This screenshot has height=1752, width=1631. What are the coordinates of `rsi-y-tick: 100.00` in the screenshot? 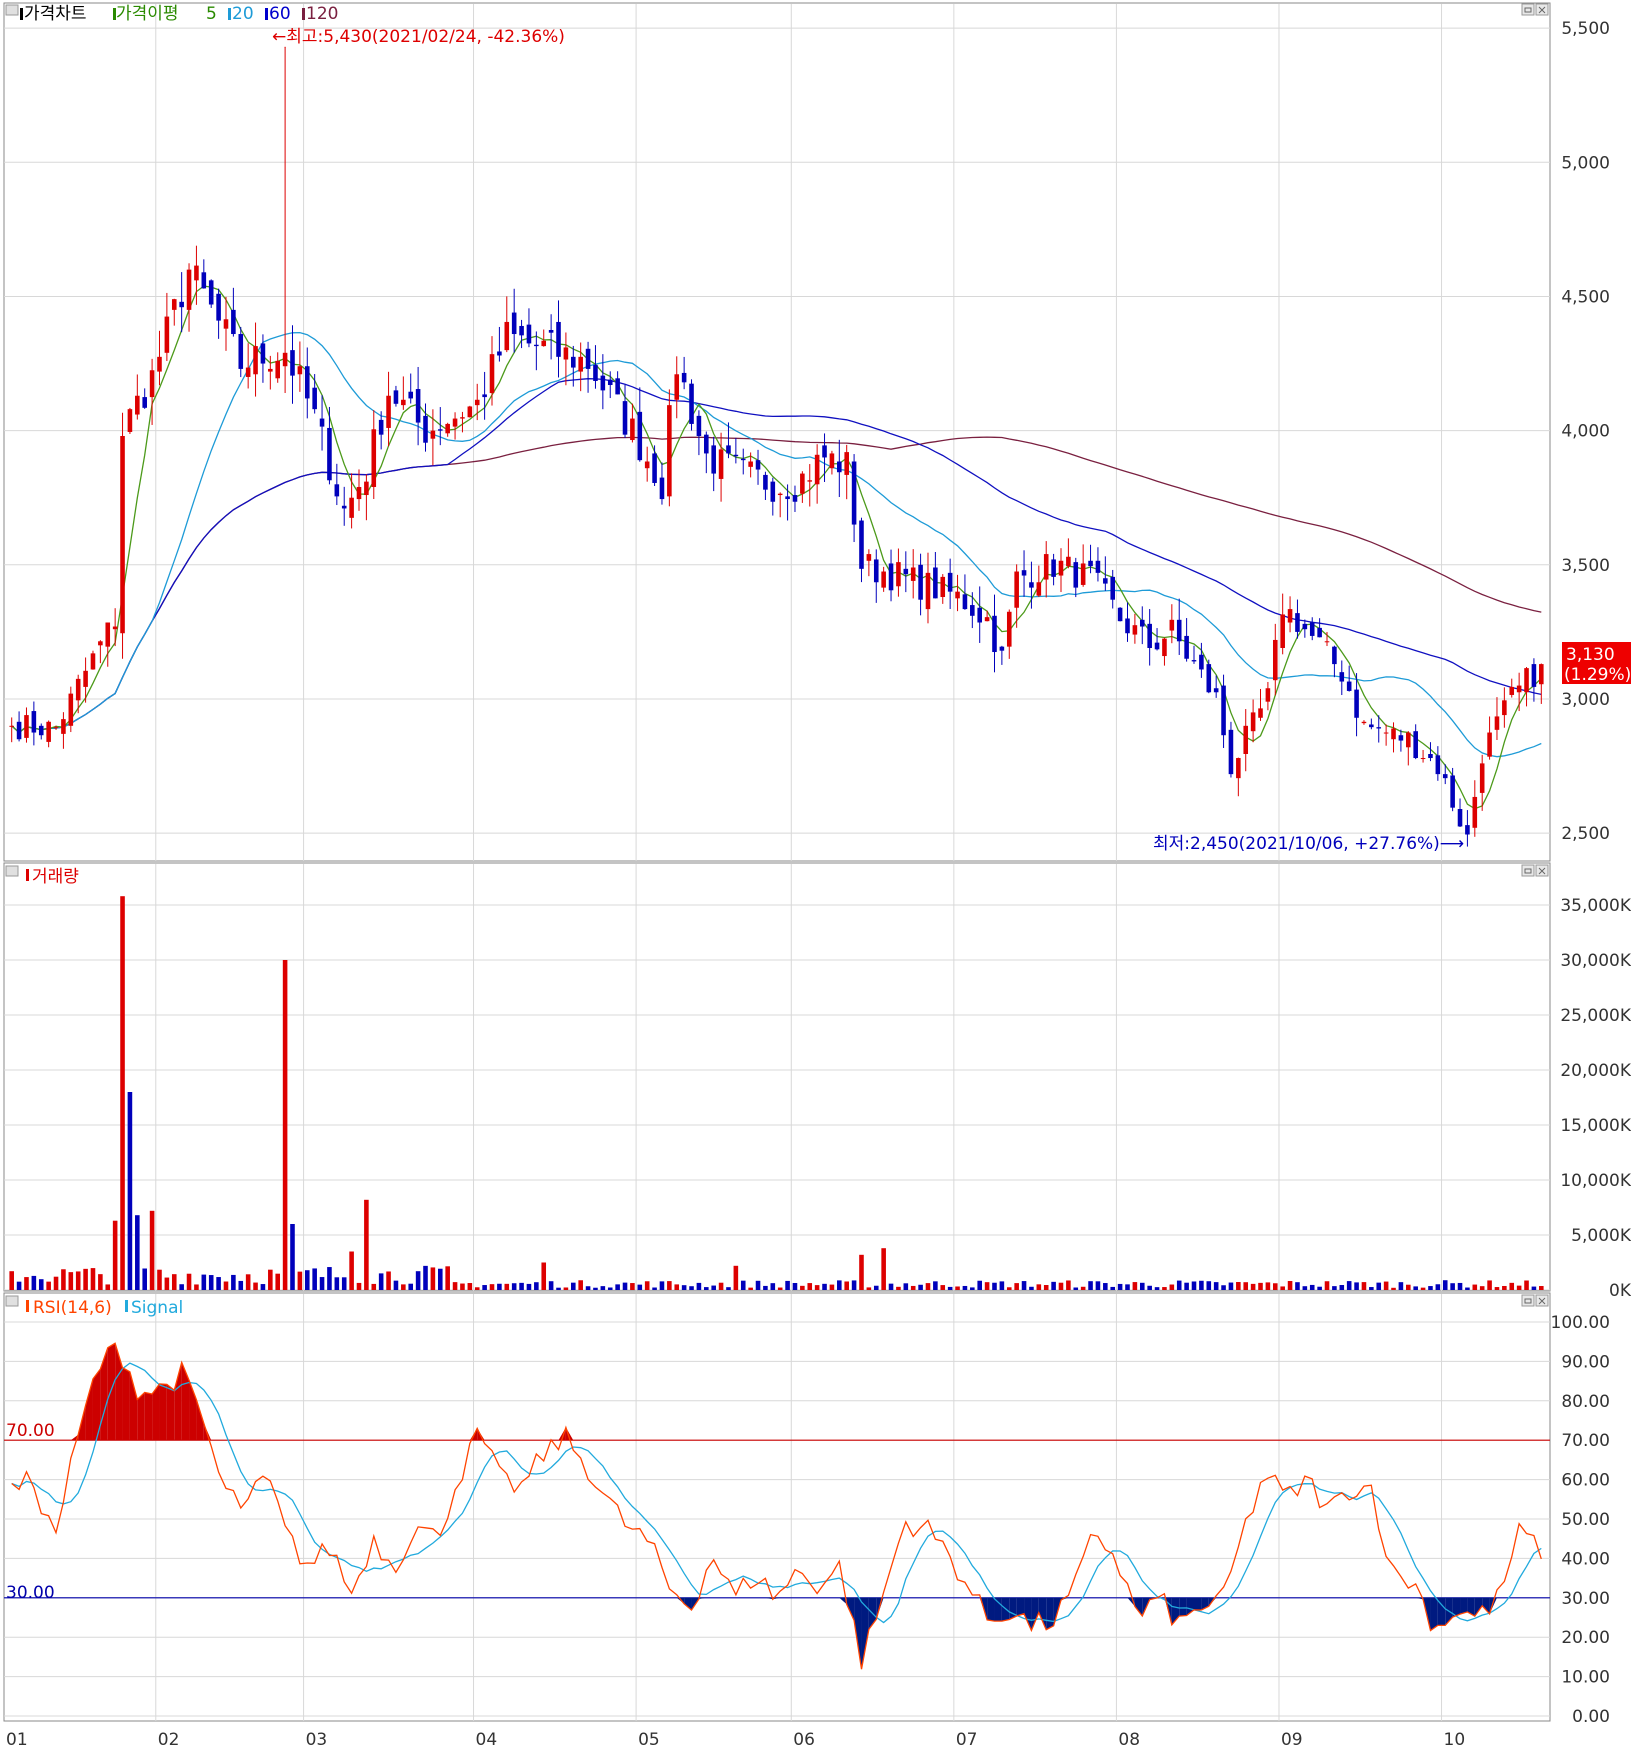 It's located at (1580, 1323).